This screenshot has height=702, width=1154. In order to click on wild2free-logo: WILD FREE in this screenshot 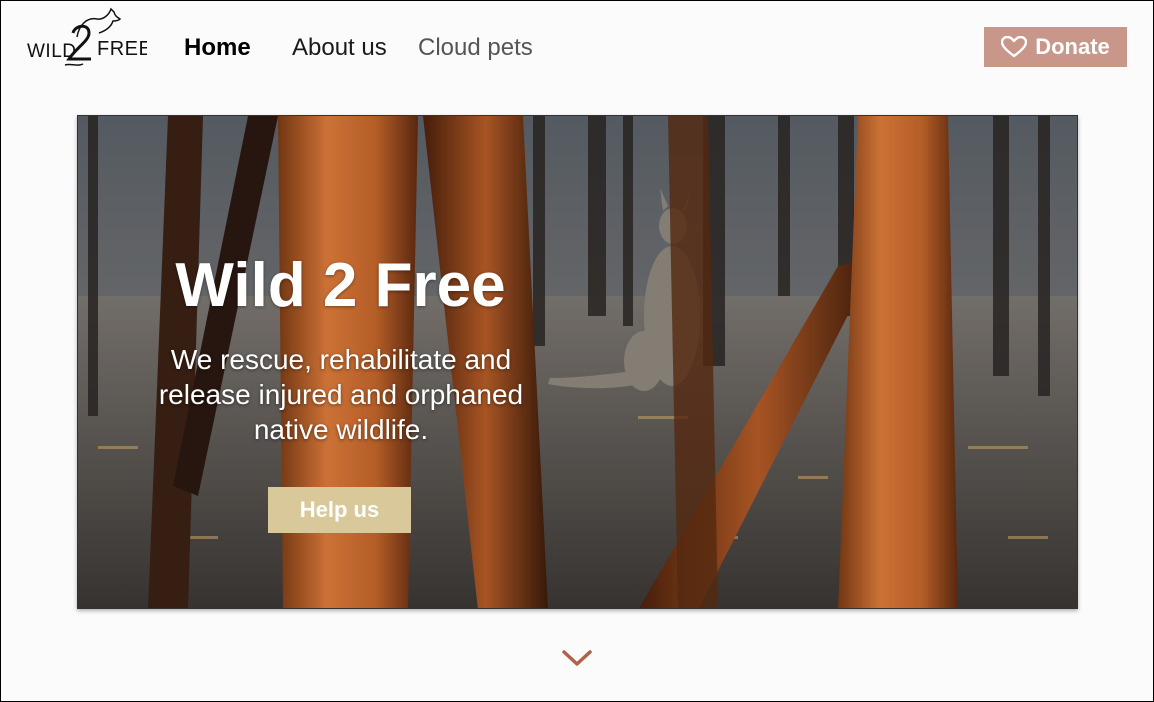, I will do `click(88, 38)`.